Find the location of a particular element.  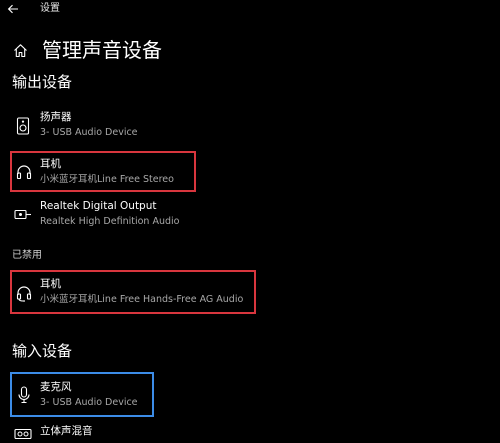

device-name: 麦克风 is located at coordinates (56, 387).